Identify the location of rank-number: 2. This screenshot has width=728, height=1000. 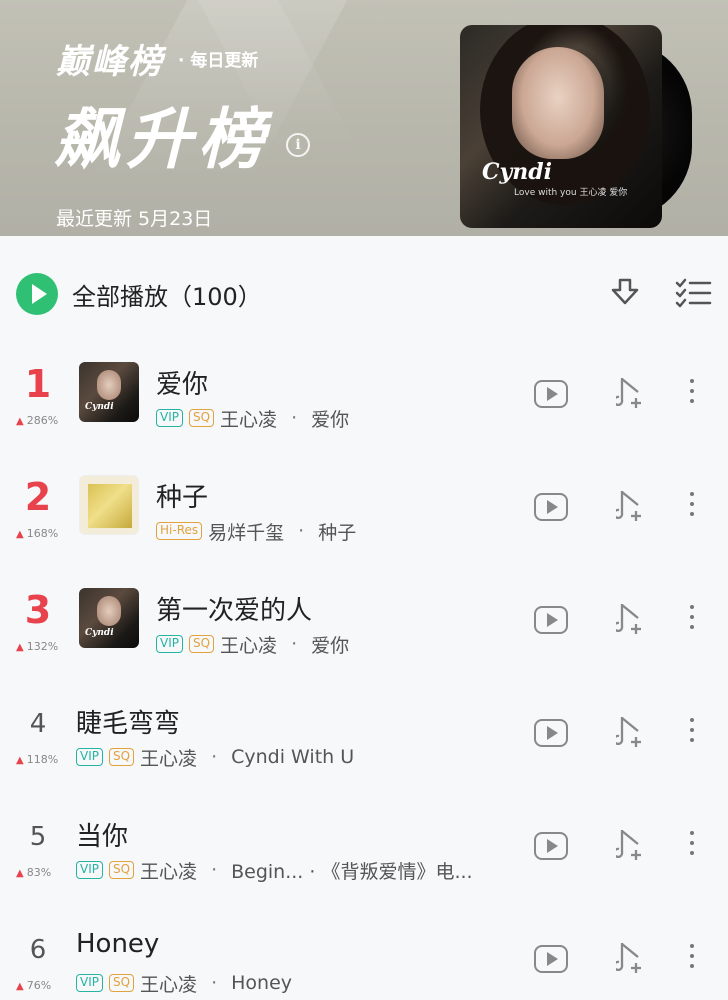
(38, 497).